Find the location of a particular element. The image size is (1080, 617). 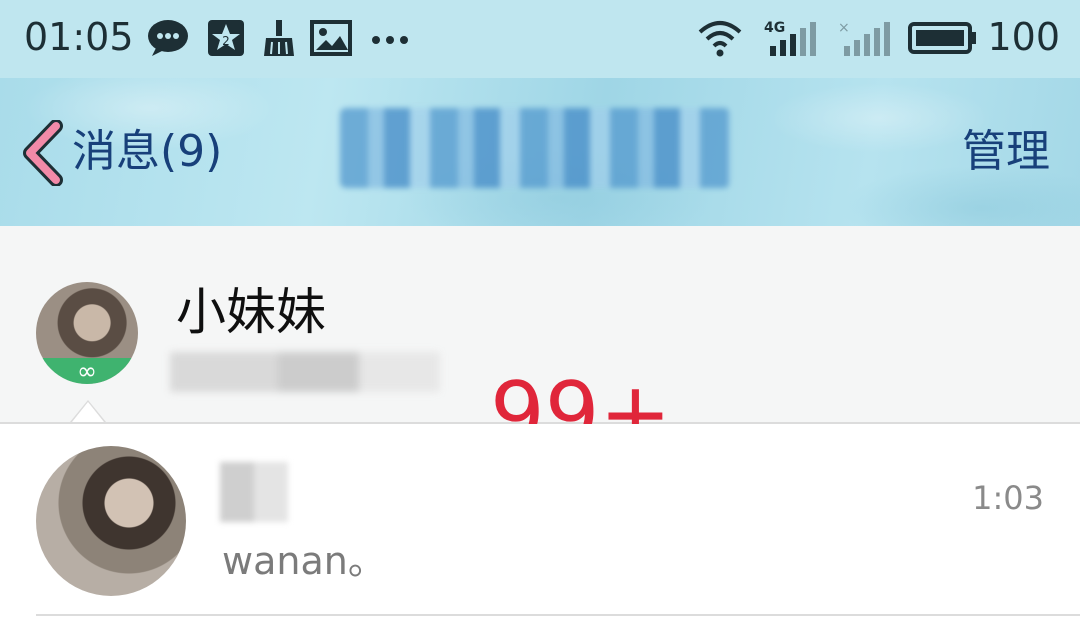

battery-level: 100 is located at coordinates (1023, 37).